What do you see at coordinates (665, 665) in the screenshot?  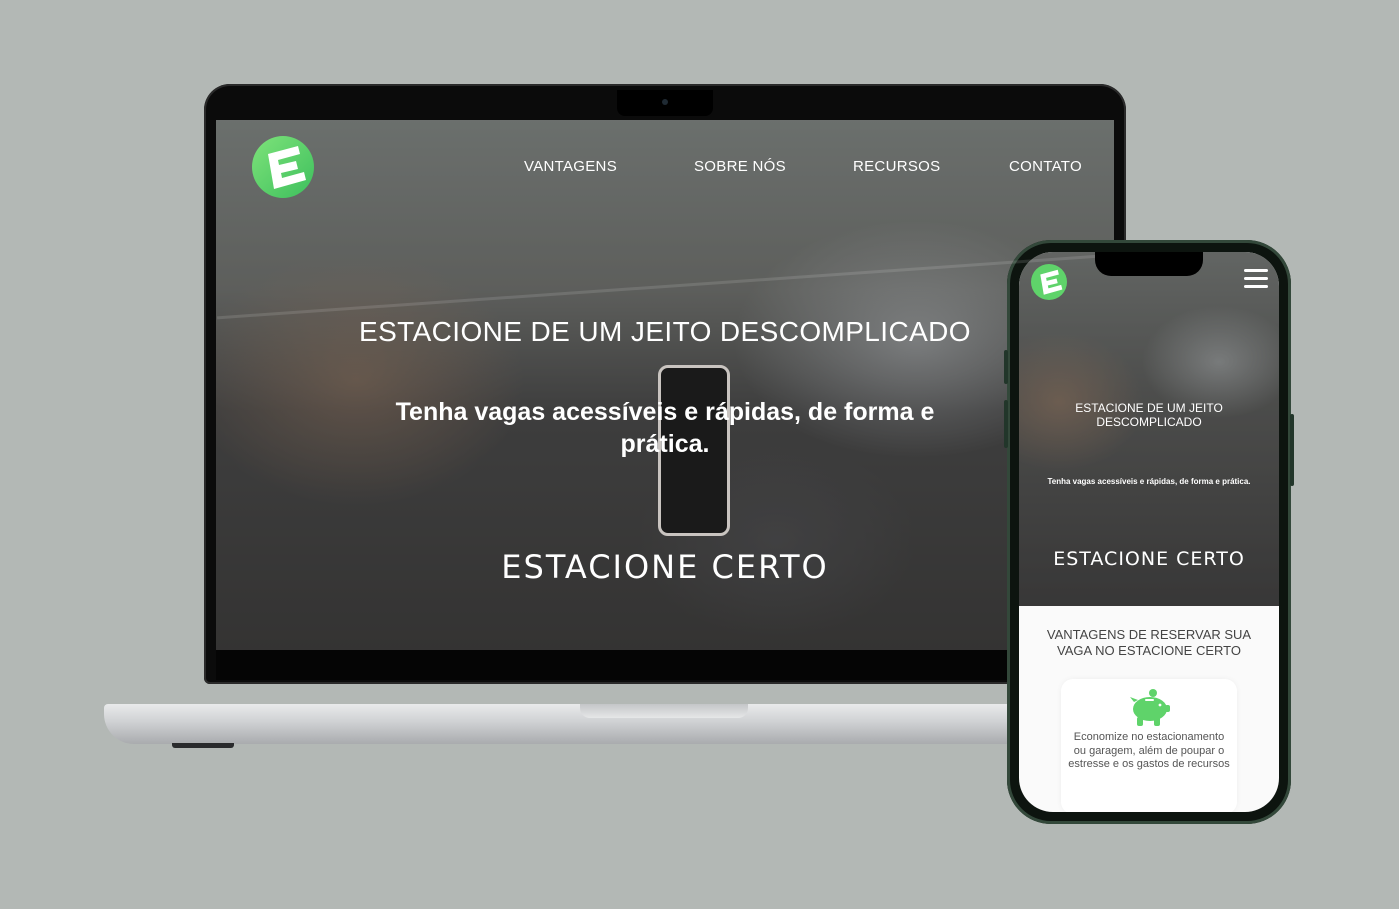 I see `laptop-bezel` at bounding box center [665, 665].